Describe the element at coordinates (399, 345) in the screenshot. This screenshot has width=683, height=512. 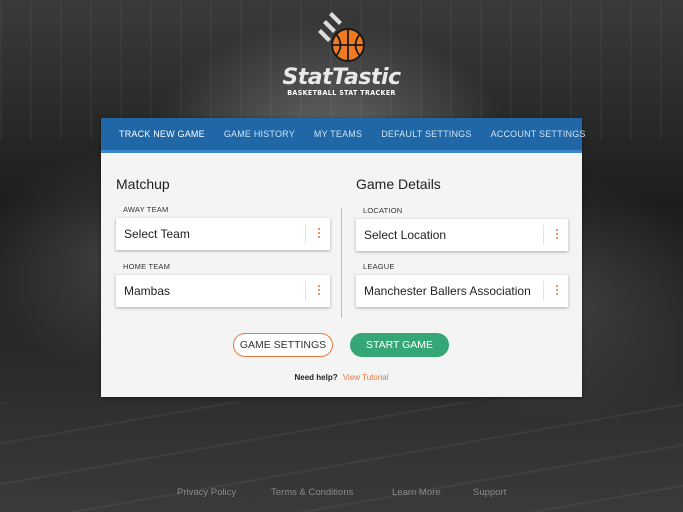
I see `start-game-button: START GAME` at that location.